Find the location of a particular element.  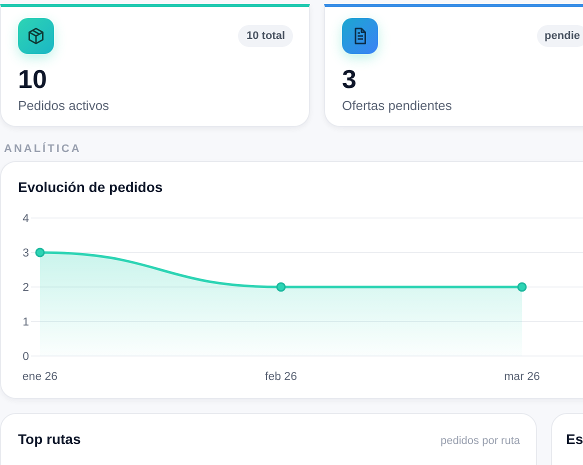

x-tick-label: ene 26 is located at coordinates (40, 377).